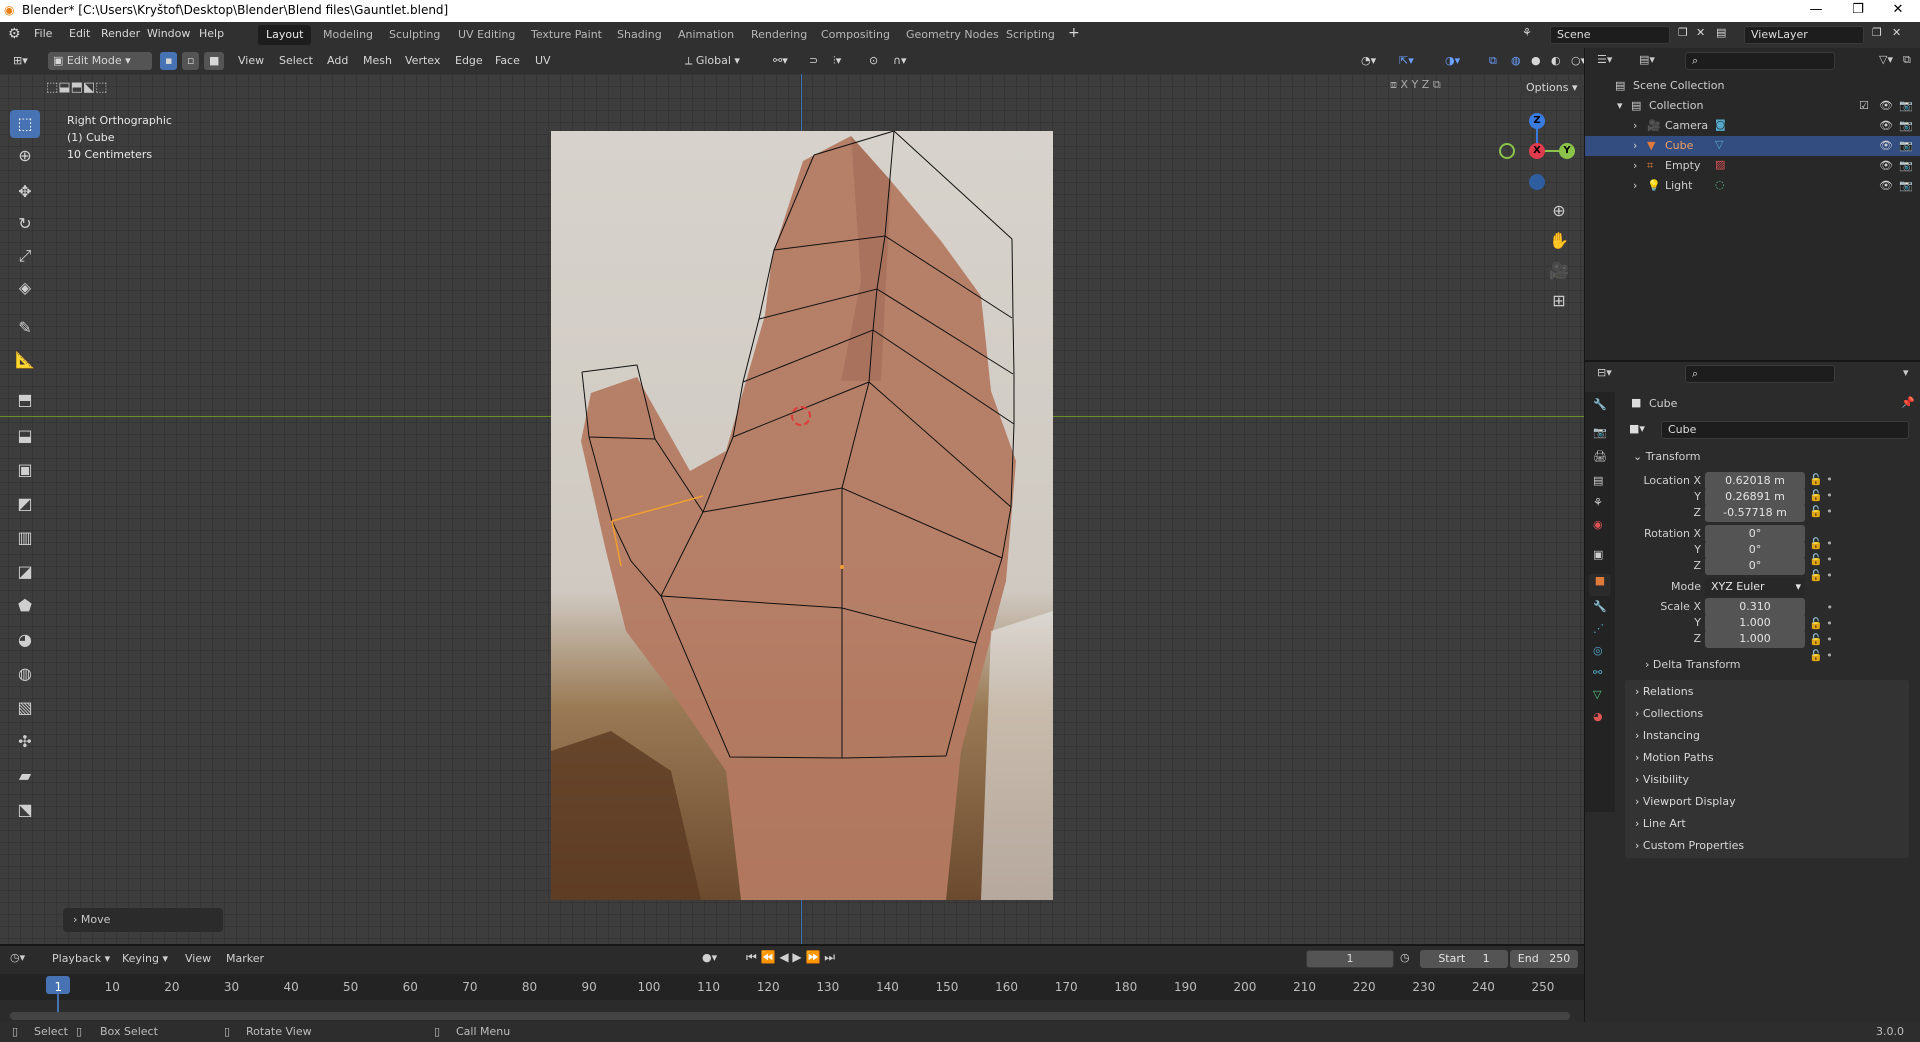 Image resolution: width=1920 pixels, height=1042 pixels. What do you see at coordinates (1767, 692) in the screenshot?
I see `panel-relations: › Relations` at bounding box center [1767, 692].